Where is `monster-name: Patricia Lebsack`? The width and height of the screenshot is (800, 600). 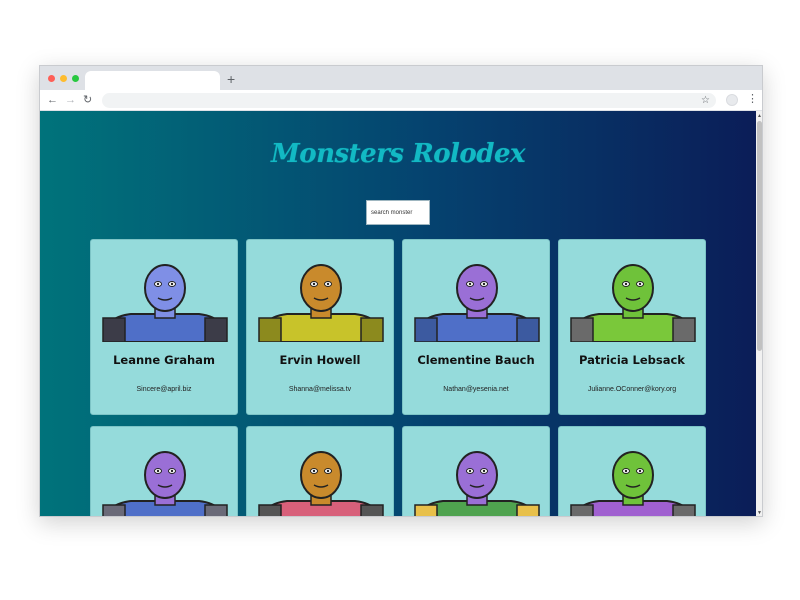
monster-name: Patricia Lebsack is located at coordinates (632, 360).